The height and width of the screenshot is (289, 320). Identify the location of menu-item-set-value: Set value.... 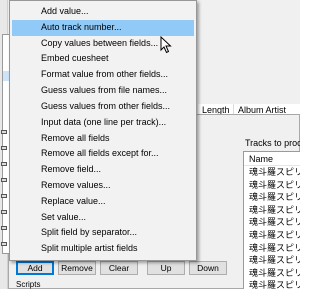
(103, 218).